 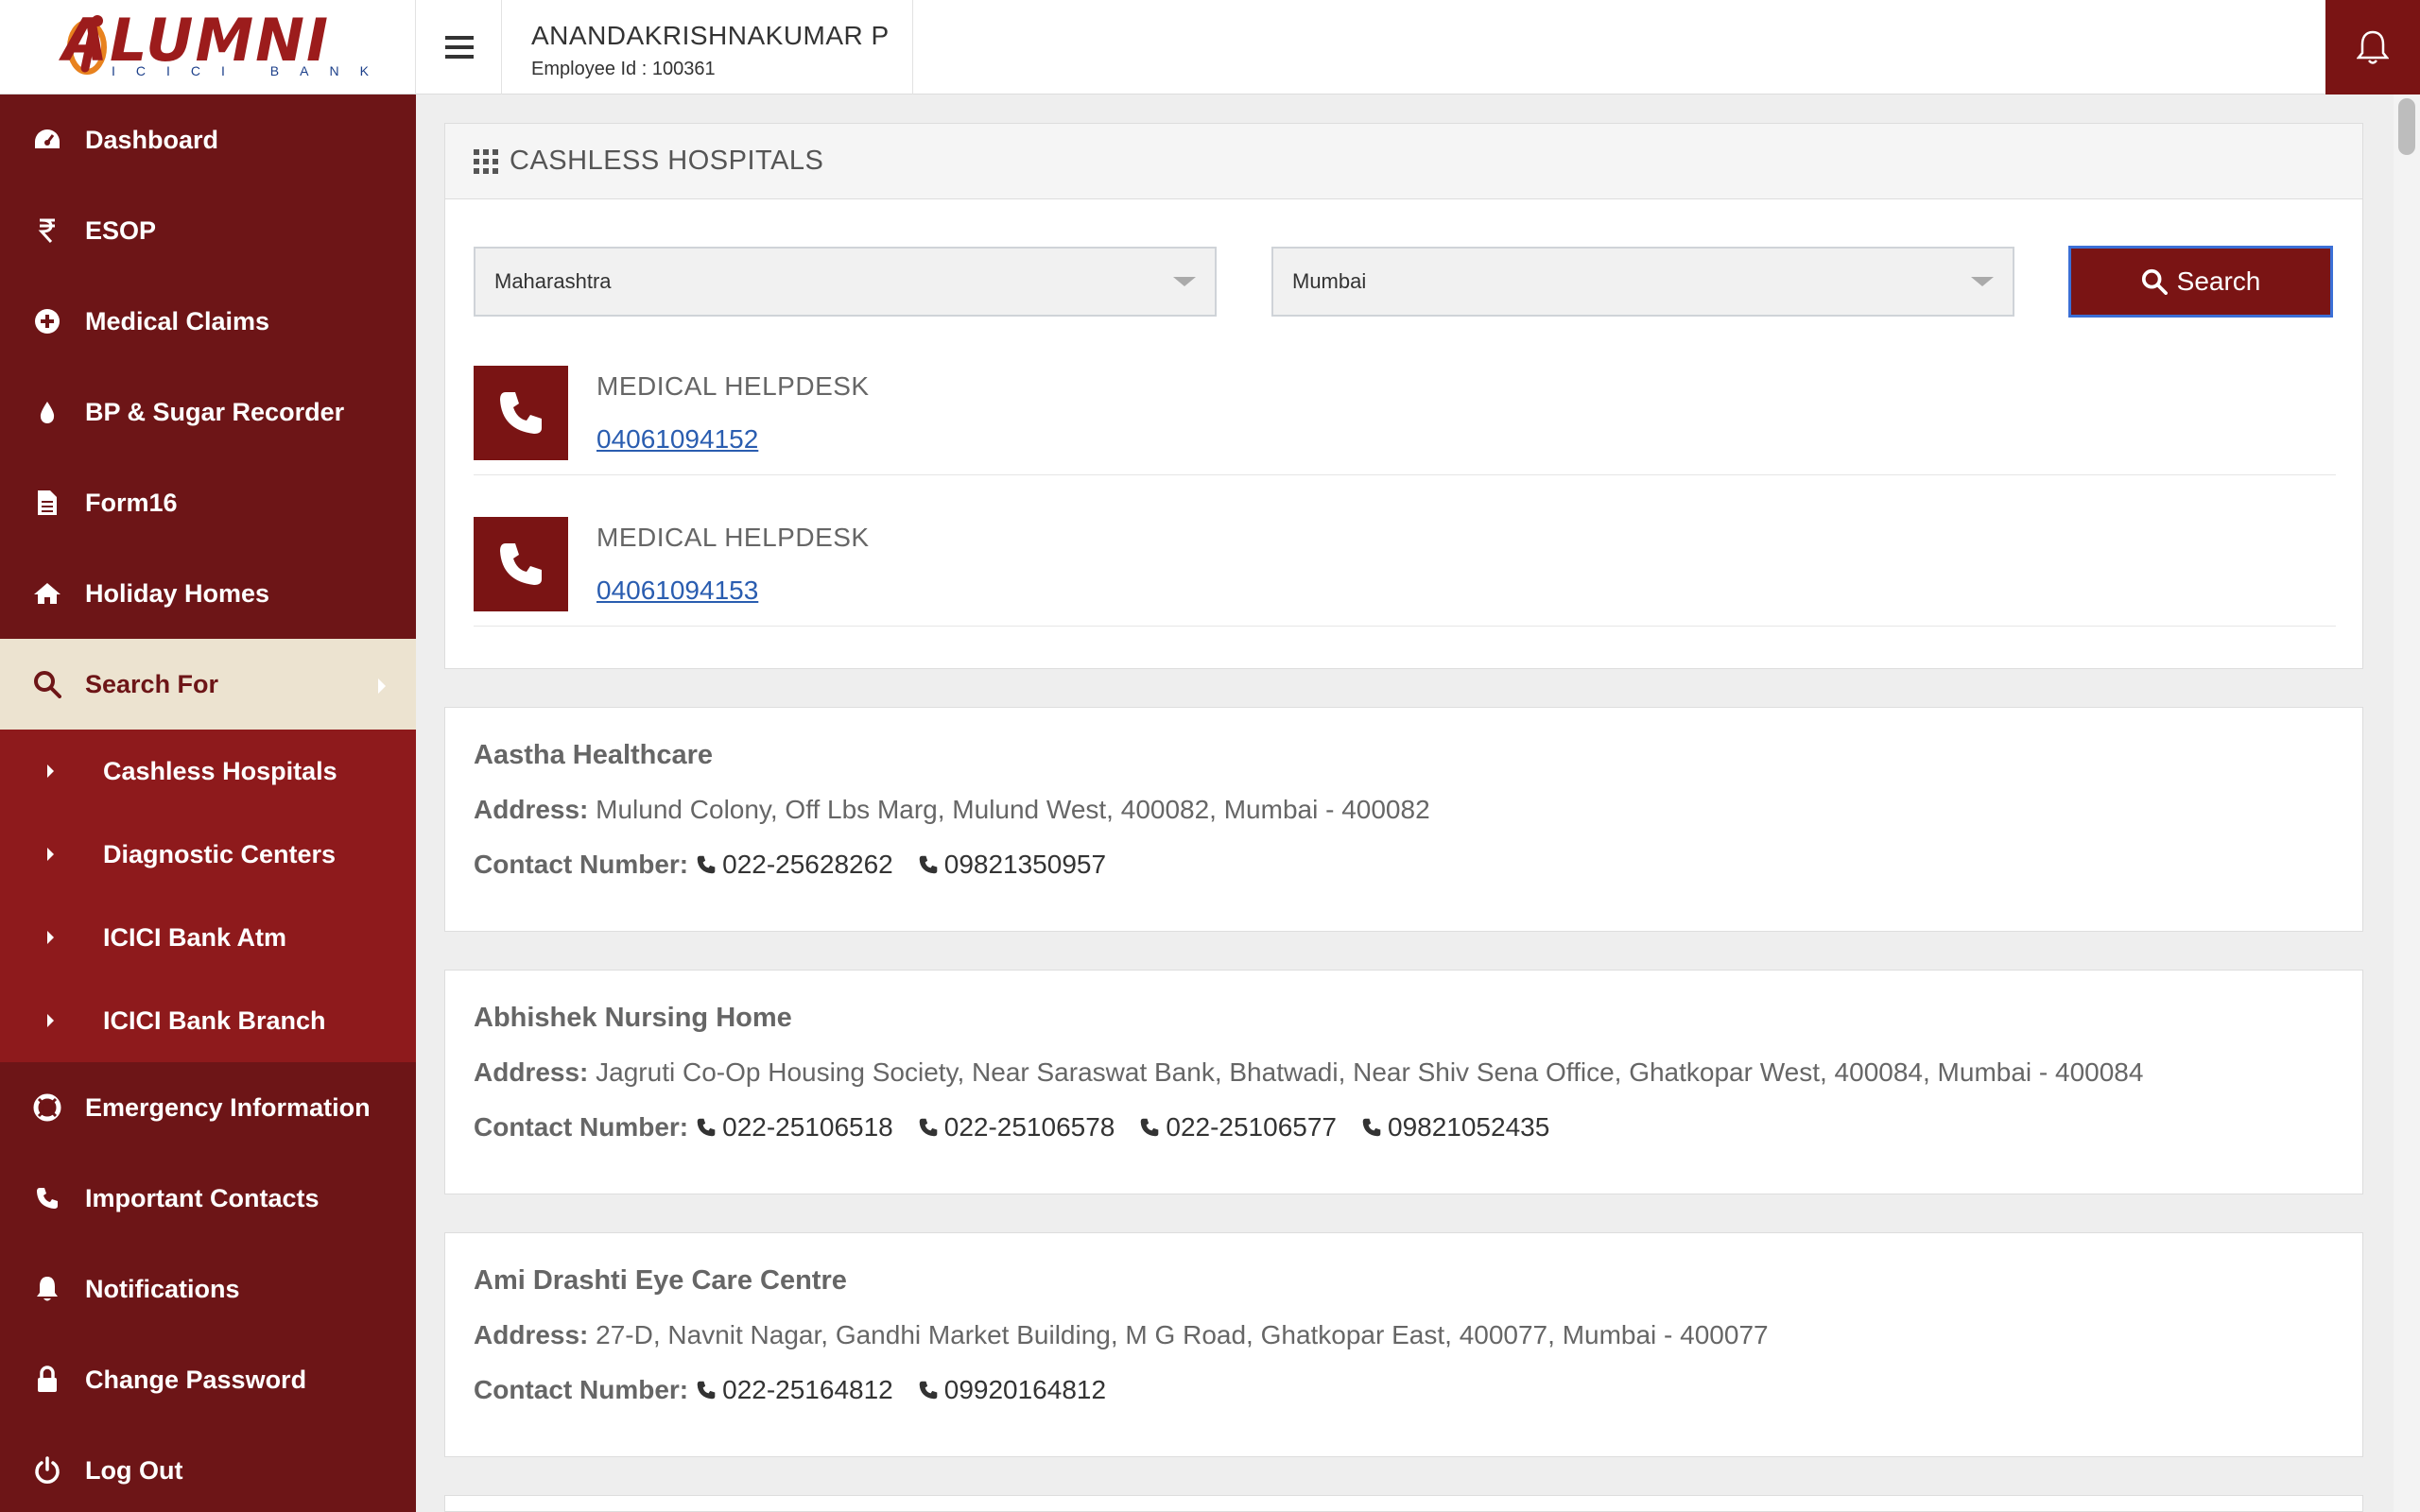 I want to click on panel-header: CASHLESS HOSPITALS, so click(x=1403, y=161).